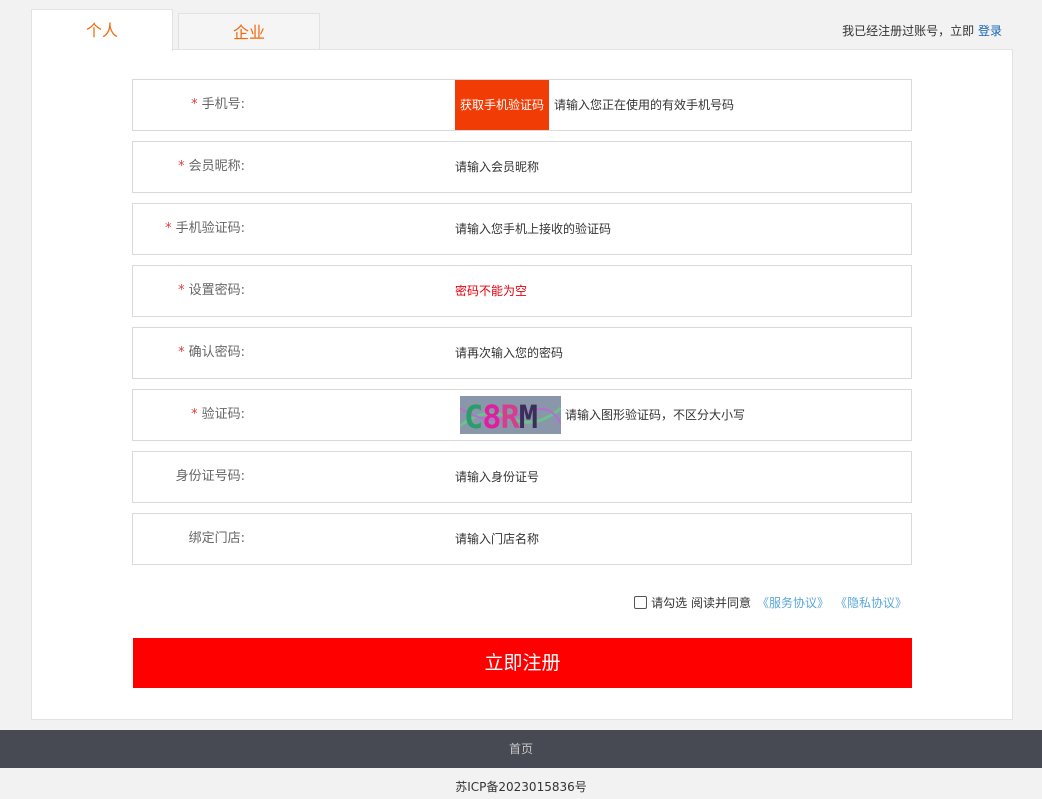 Image resolution: width=1042 pixels, height=799 pixels. I want to click on store-label: 绑定门店:, so click(216, 538).